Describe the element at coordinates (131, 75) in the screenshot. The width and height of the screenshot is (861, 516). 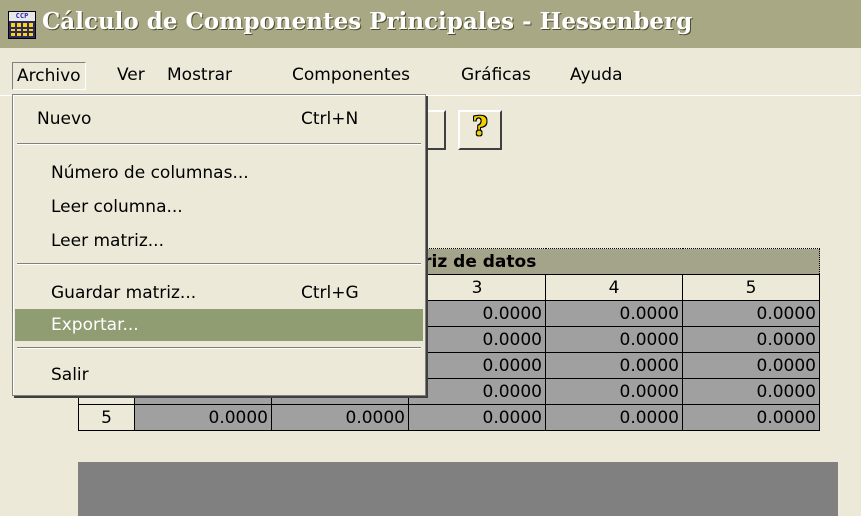
I see `menu-ver: Ver` at that location.